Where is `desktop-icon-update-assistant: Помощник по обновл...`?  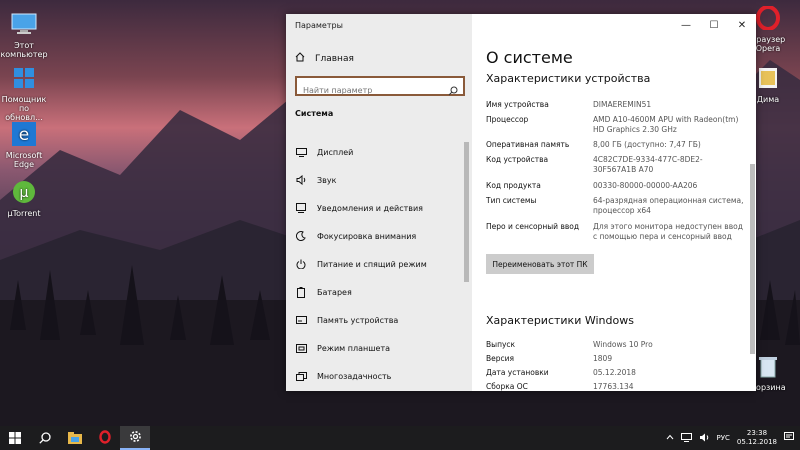 desktop-icon-update-assistant: Помощник по обновл... is located at coordinates (24, 93).